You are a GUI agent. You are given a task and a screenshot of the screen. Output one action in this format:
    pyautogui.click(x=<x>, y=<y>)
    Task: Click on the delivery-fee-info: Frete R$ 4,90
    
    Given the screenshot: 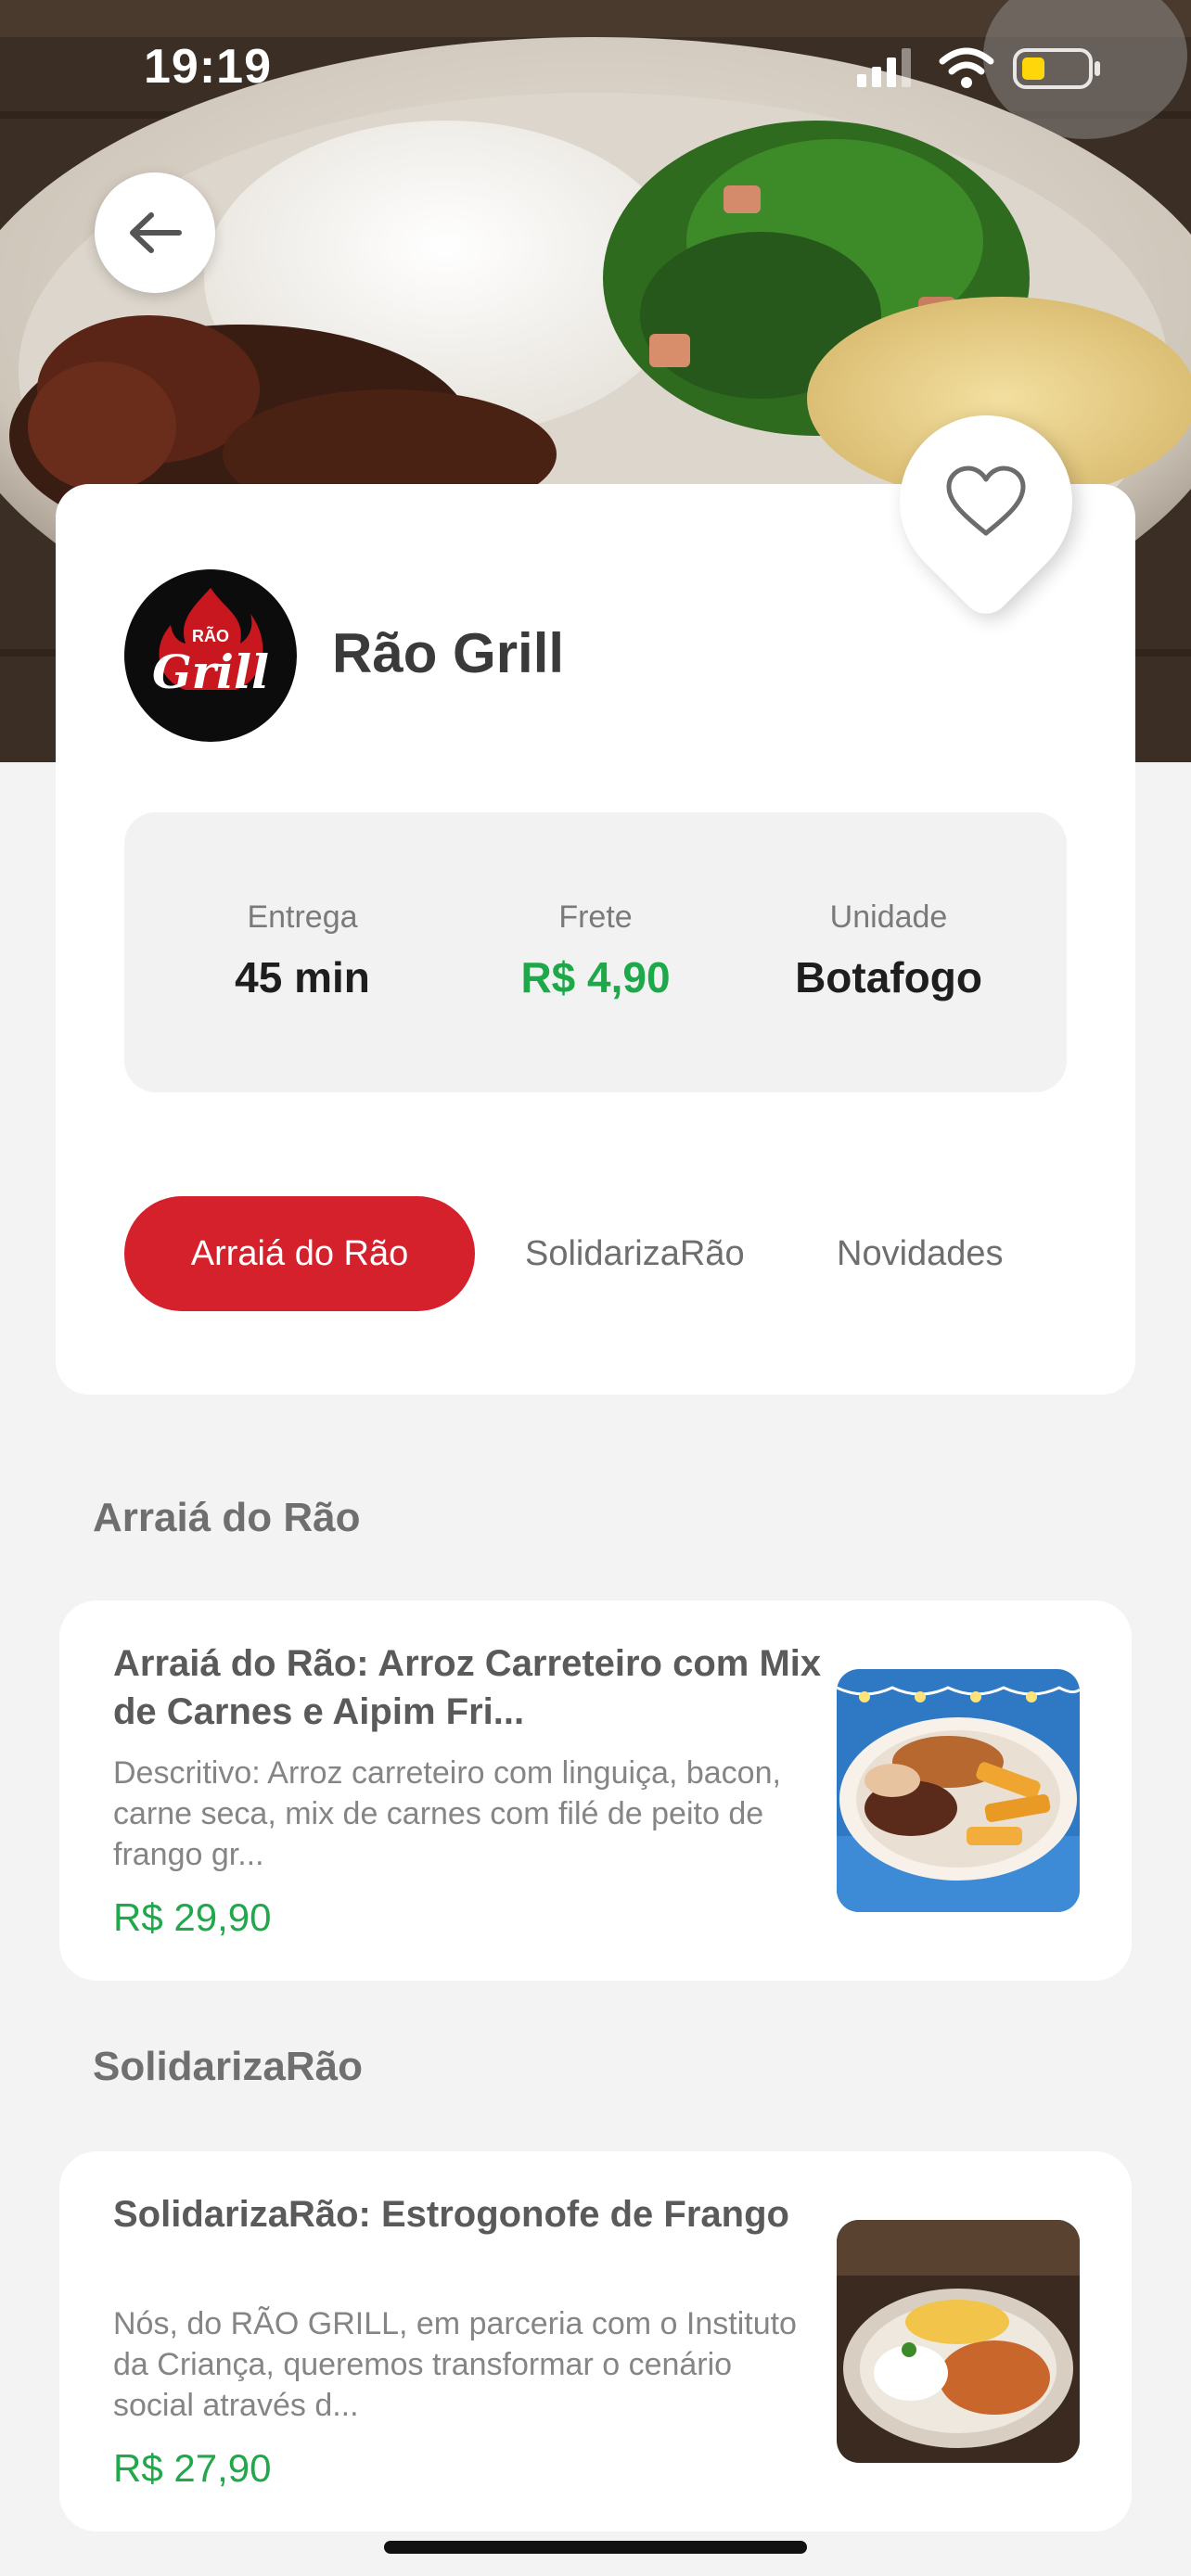 What is the action you would take?
    pyautogui.click(x=595, y=950)
    